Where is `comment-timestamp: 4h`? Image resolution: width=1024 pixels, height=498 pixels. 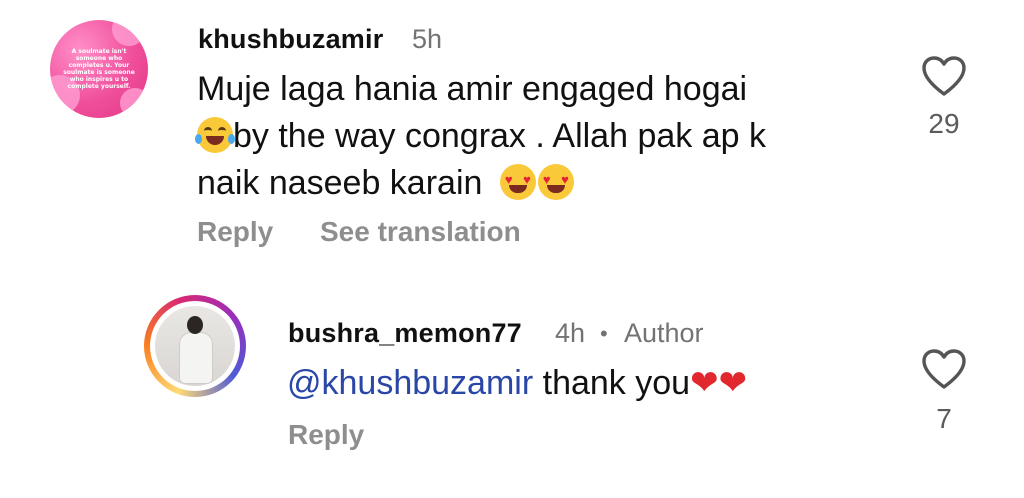 comment-timestamp: 4h is located at coordinates (570, 333).